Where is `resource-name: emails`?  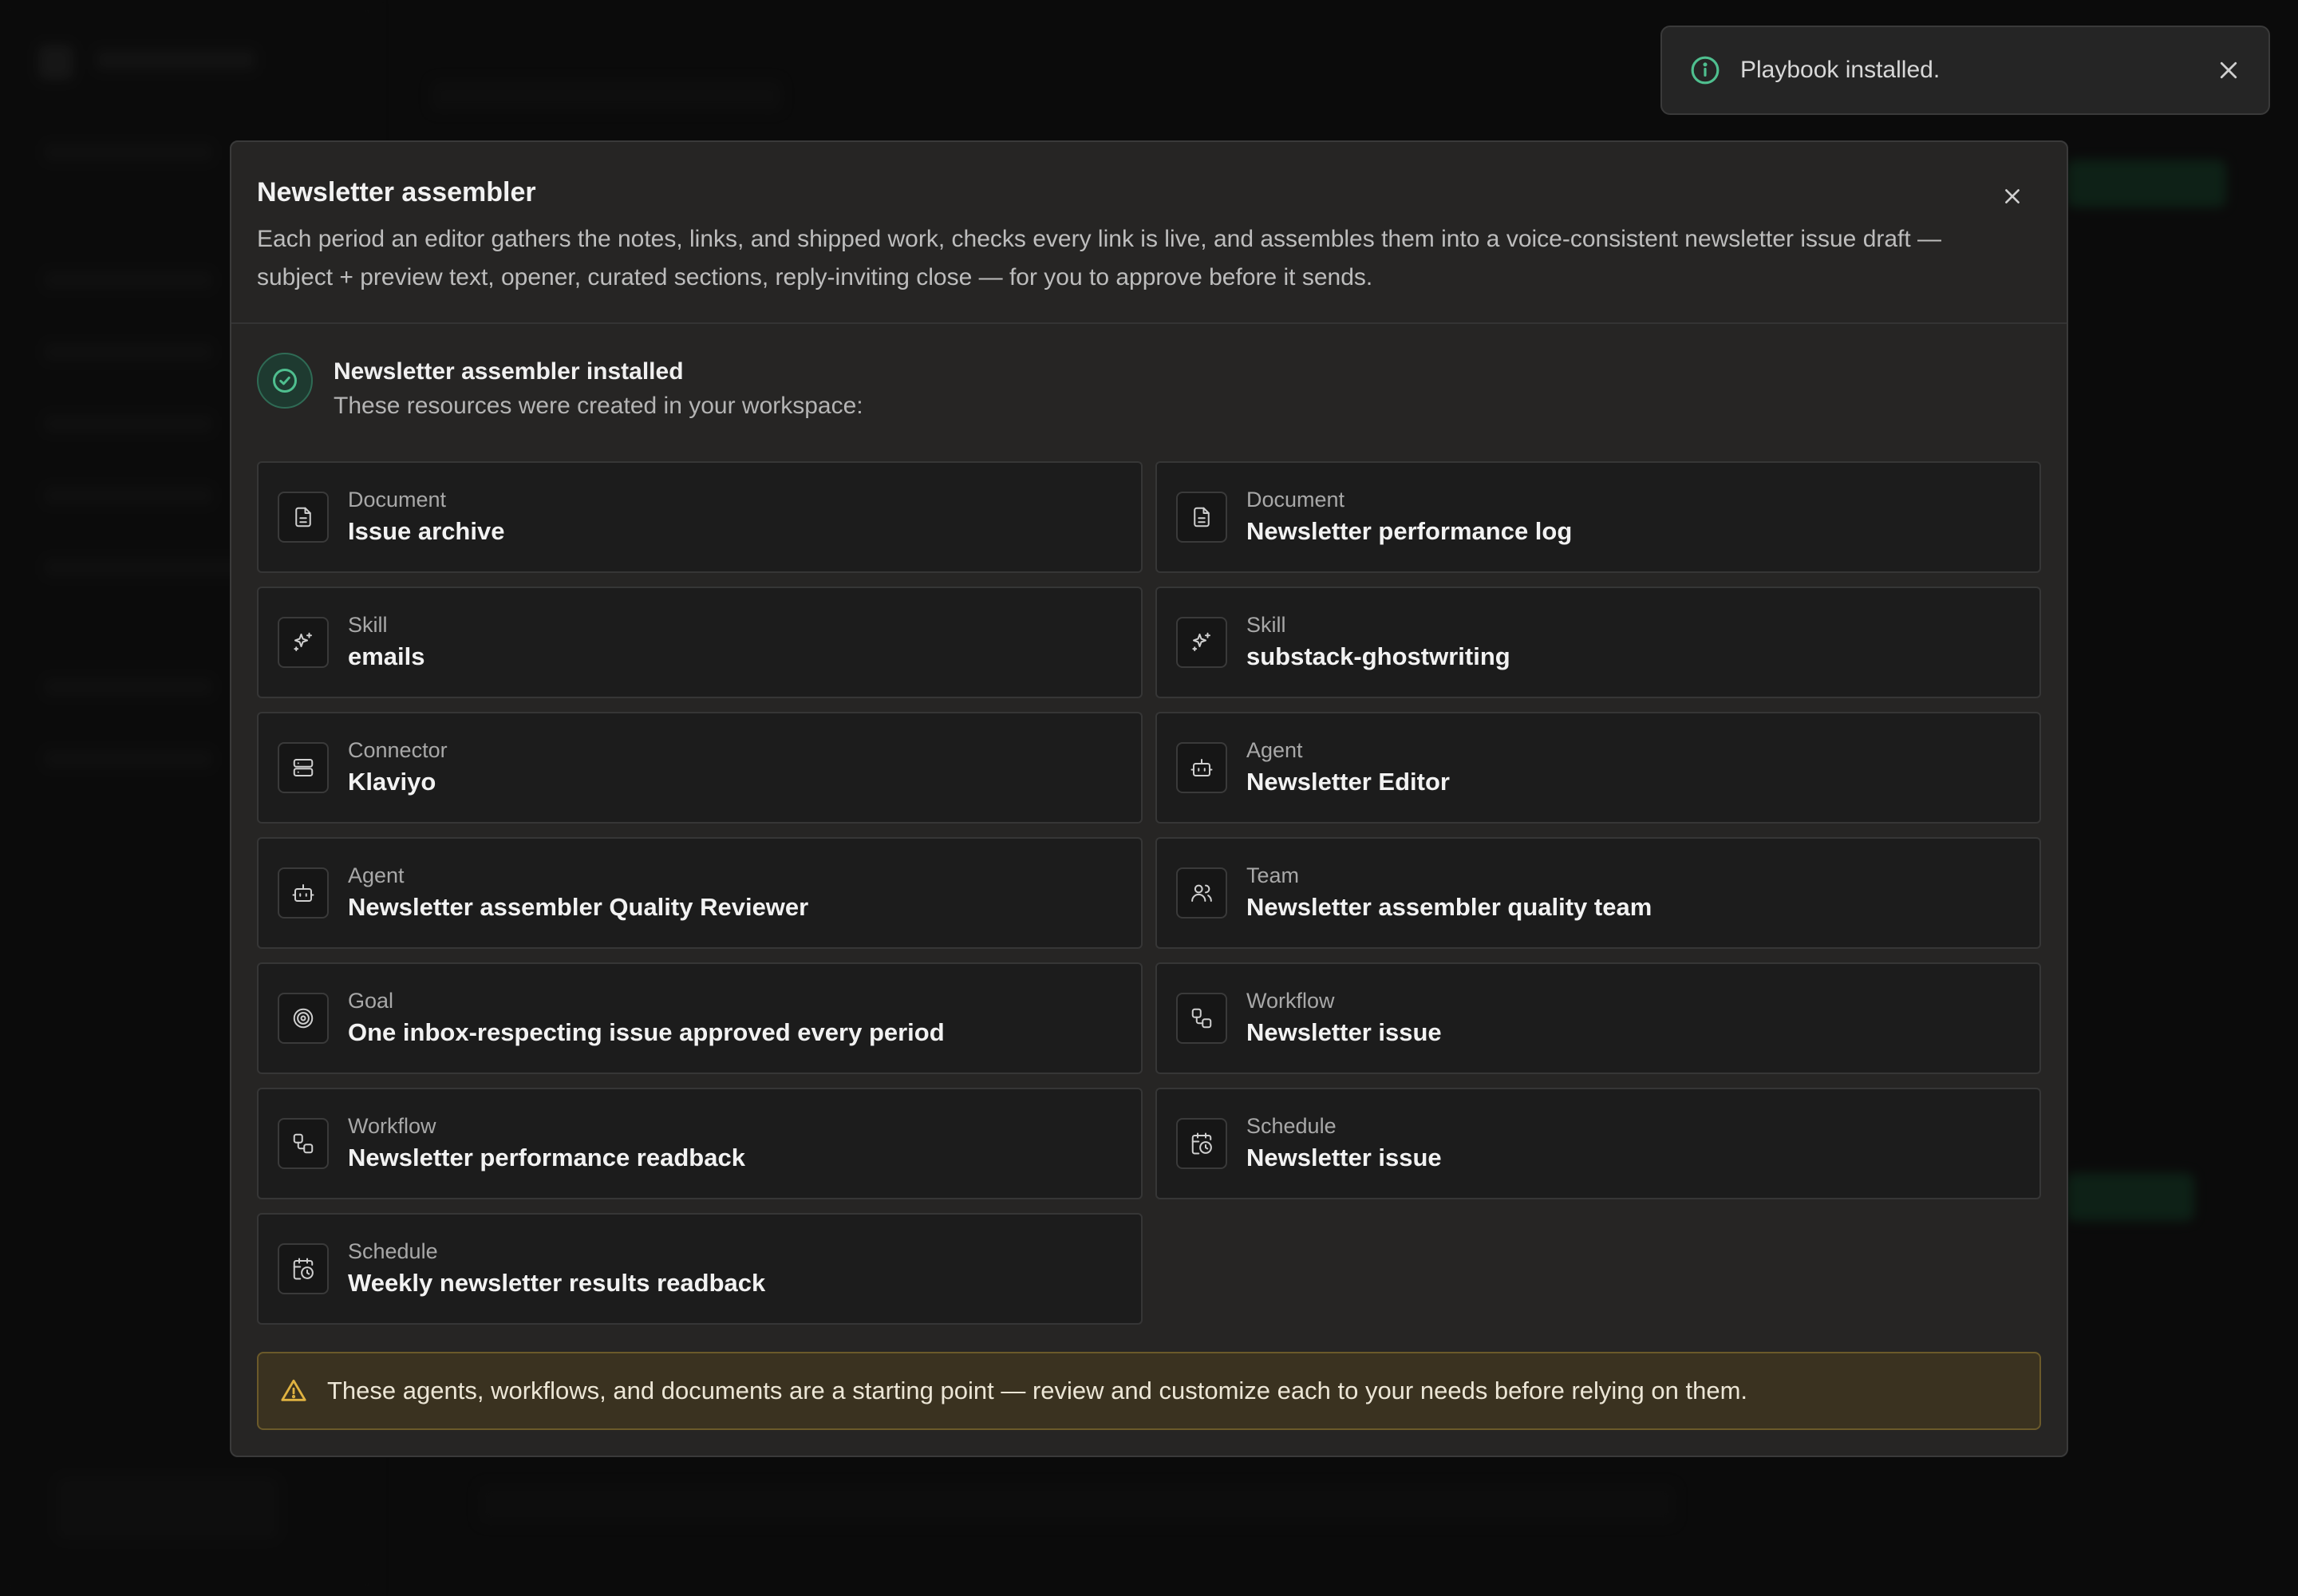 resource-name: emails is located at coordinates (386, 656).